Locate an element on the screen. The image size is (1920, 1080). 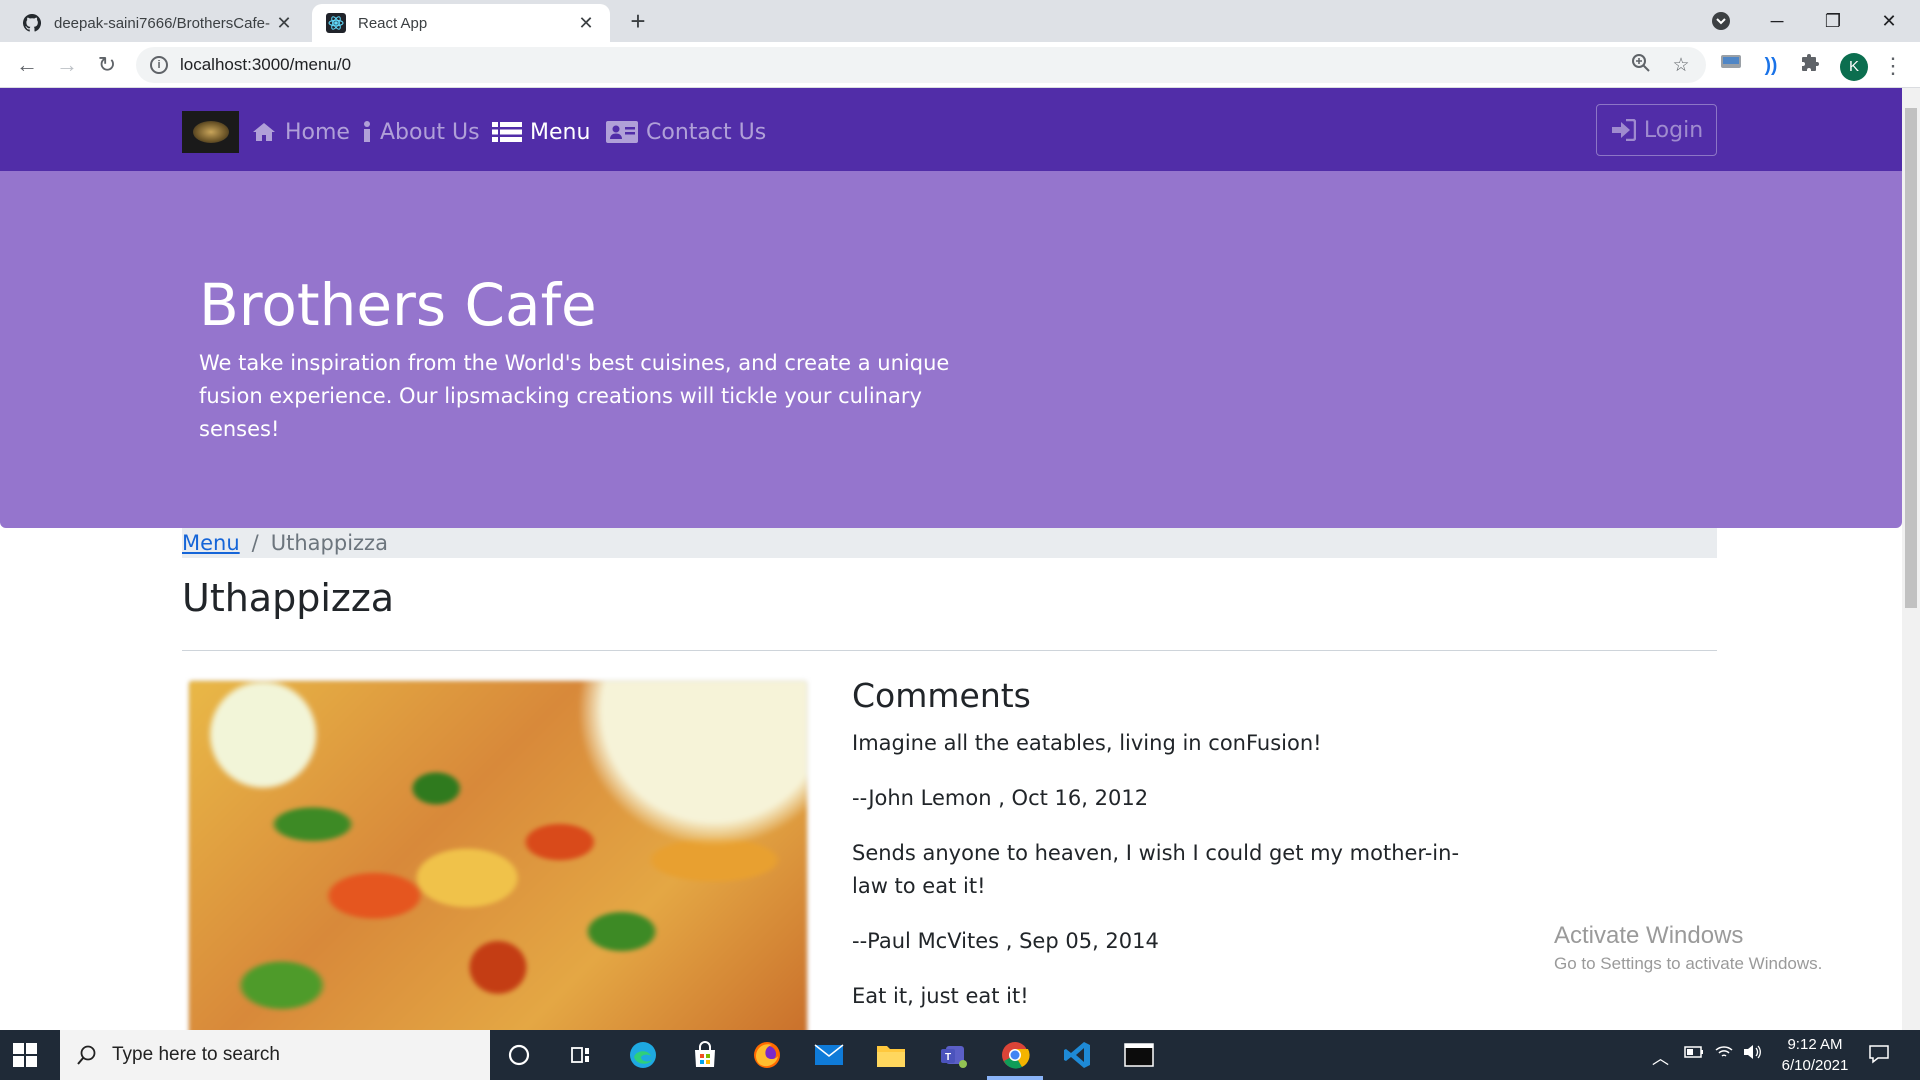
forward-icon: → is located at coordinates (67, 65).